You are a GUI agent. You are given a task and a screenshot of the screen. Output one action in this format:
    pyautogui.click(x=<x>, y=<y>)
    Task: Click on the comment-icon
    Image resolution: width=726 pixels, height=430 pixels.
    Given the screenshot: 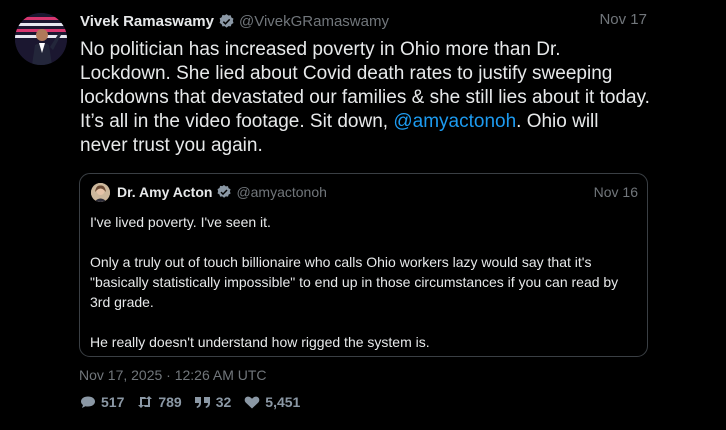 What is the action you would take?
    pyautogui.click(x=88, y=402)
    